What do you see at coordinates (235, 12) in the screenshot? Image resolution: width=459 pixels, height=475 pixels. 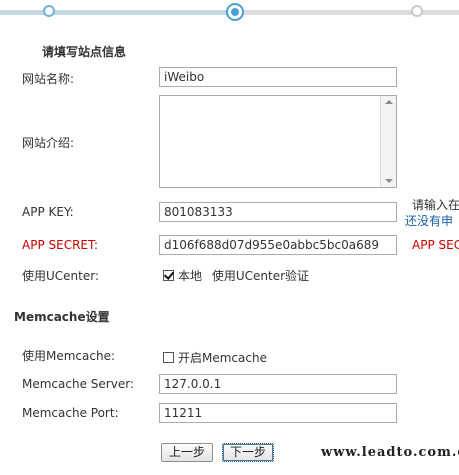 I see `step-2-dot-current` at bounding box center [235, 12].